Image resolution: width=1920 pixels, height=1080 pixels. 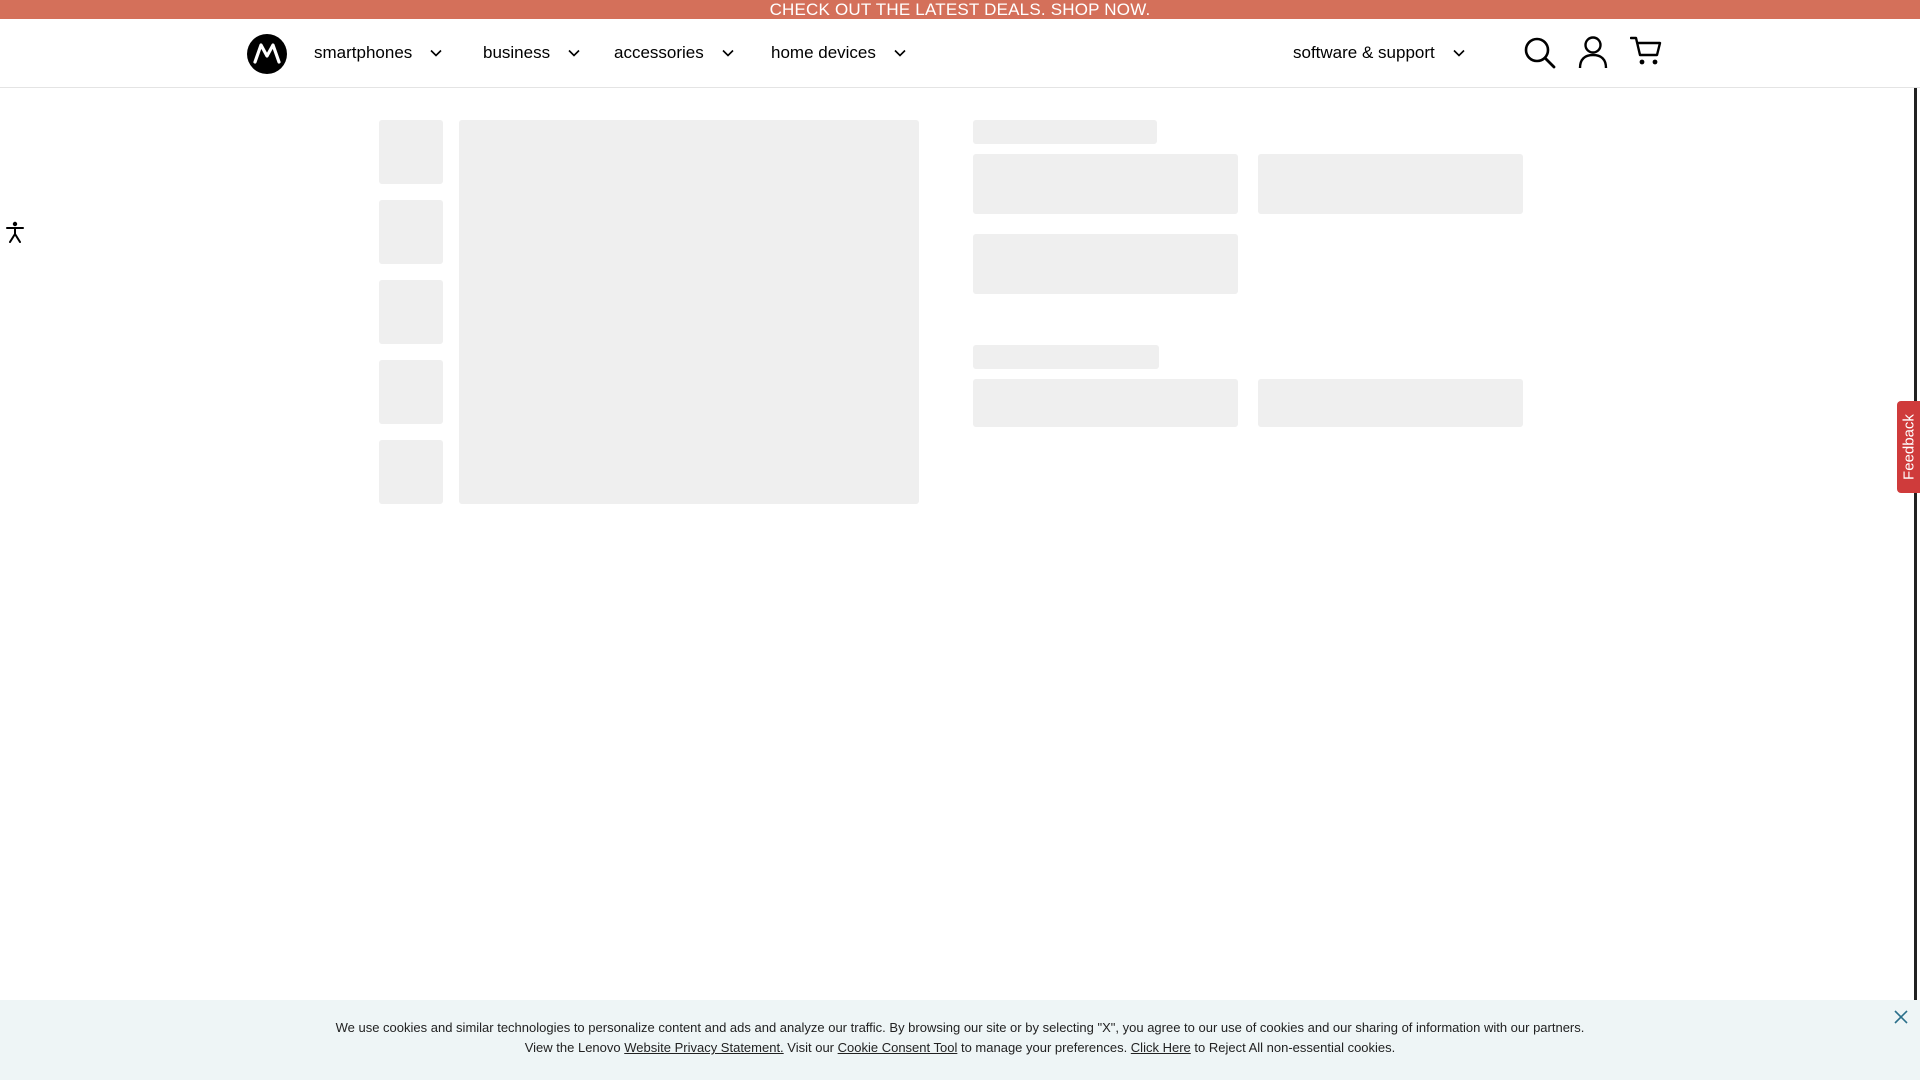 I want to click on nav-accessories: accessories, so click(x=675, y=53).